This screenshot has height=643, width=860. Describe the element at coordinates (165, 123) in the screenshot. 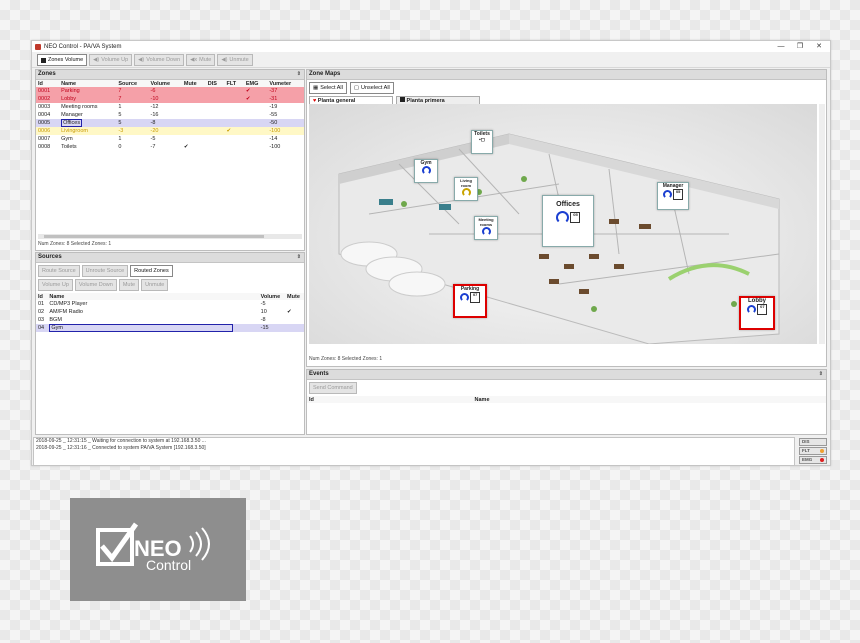

I see `zone-cell-volume: -8` at that location.